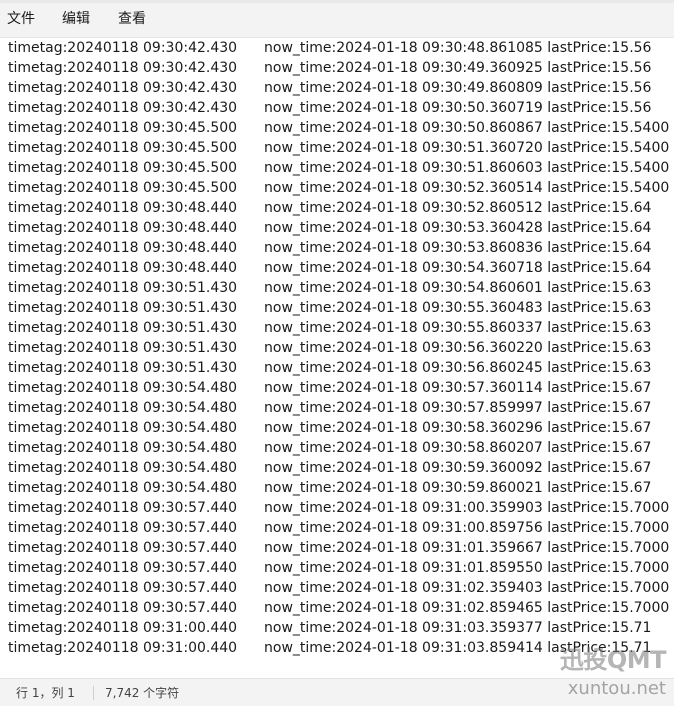 This screenshot has width=674, height=706. What do you see at coordinates (93, 693) in the screenshot?
I see `status-divider` at bounding box center [93, 693].